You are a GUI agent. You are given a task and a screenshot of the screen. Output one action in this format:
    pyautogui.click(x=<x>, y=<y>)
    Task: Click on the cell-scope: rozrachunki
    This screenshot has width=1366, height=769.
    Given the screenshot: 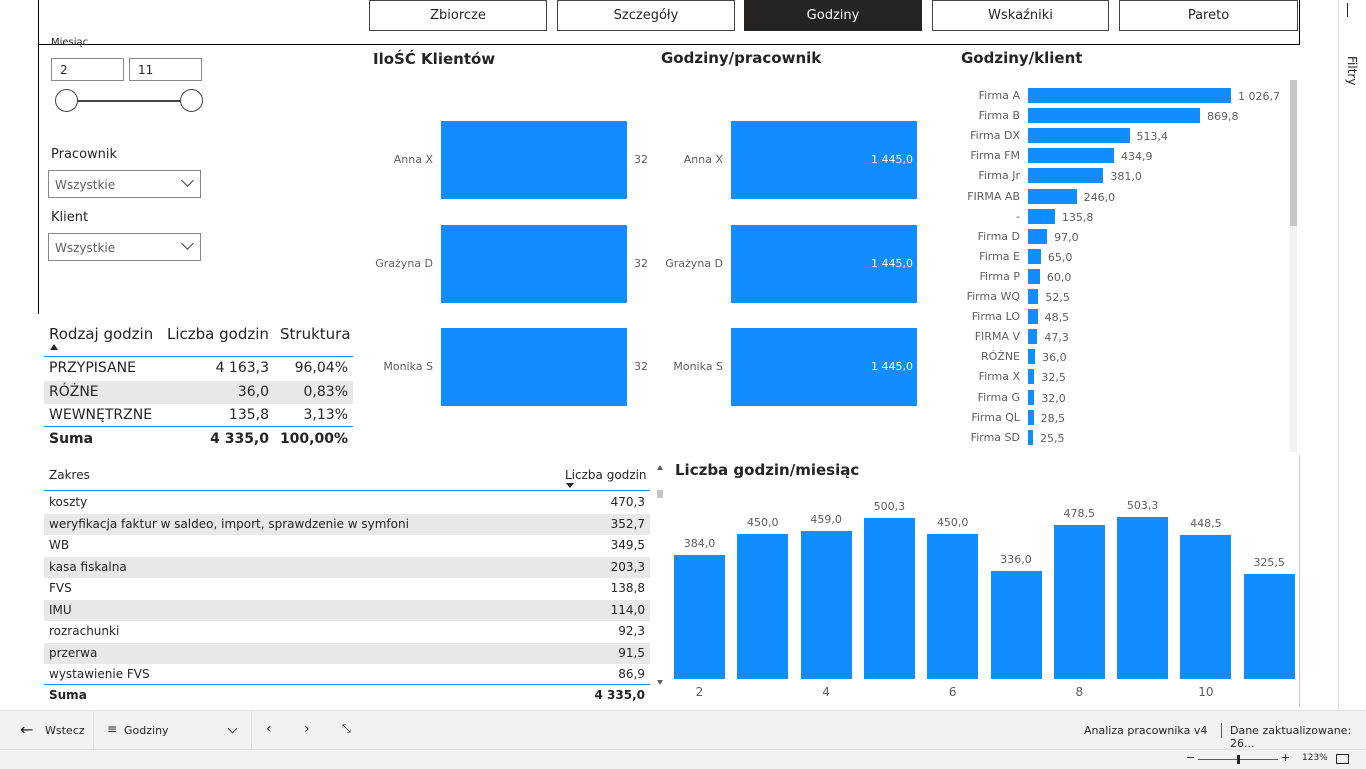 What is the action you would take?
    pyautogui.click(x=84, y=631)
    